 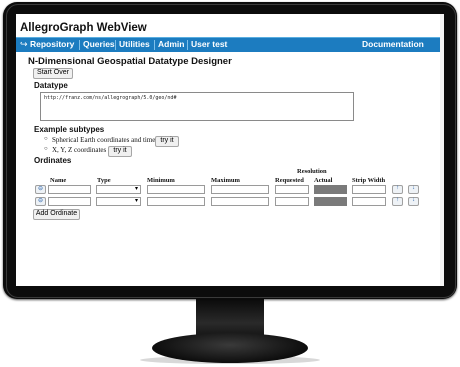 What do you see at coordinates (312, 171) in the screenshot?
I see `column-header-resolution: Resolution` at bounding box center [312, 171].